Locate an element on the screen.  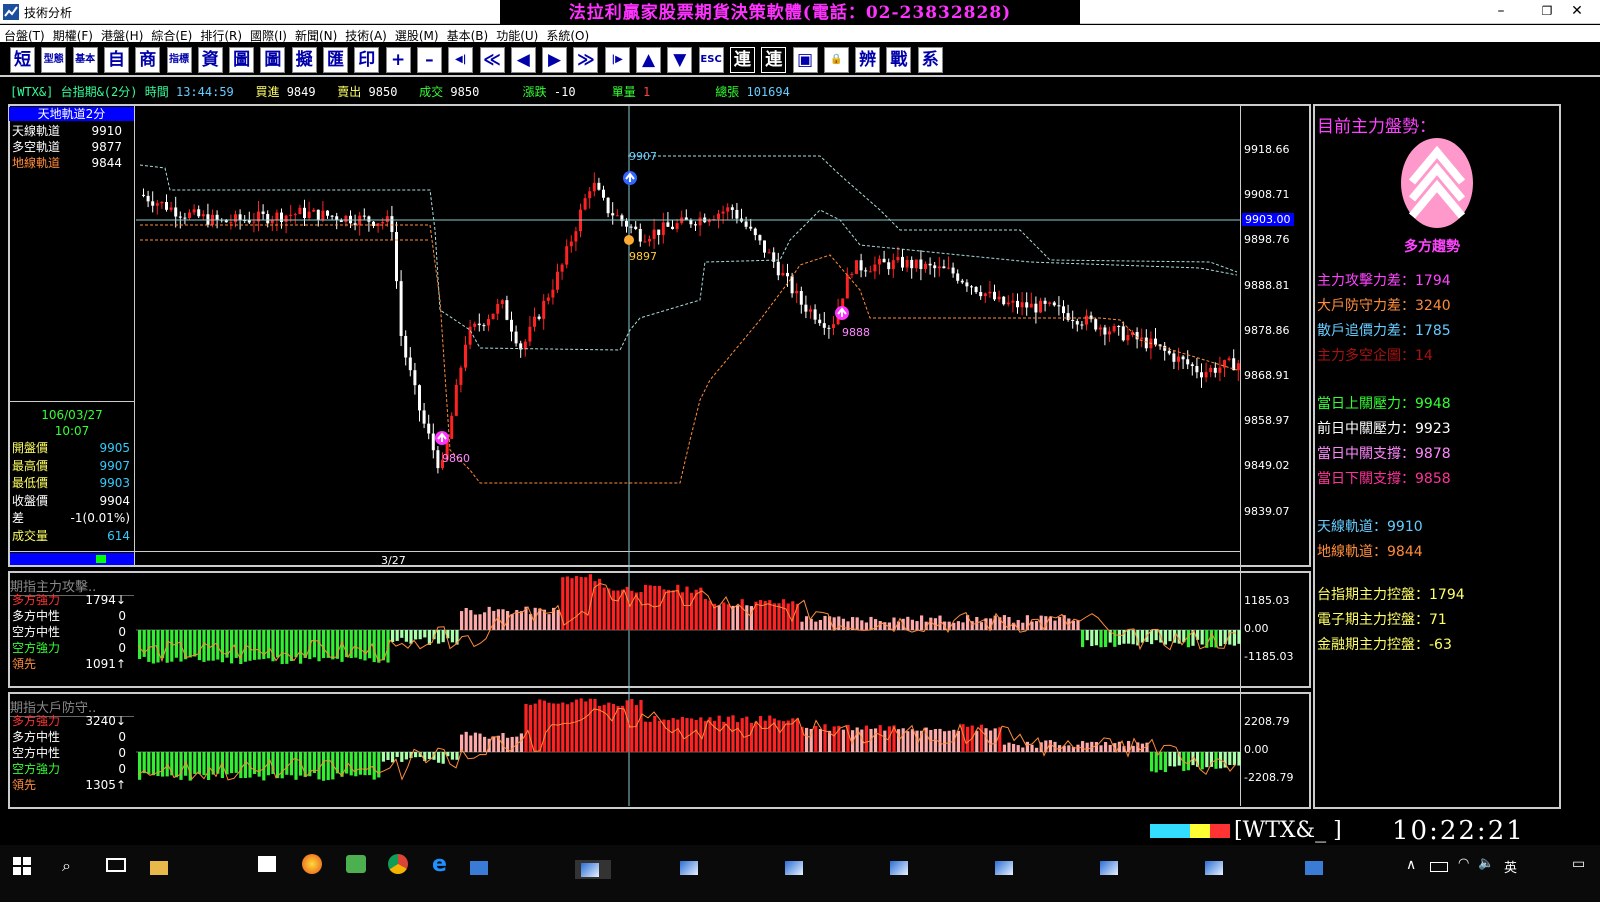
price-tick: 9868.91 is located at coordinates (1267, 375).